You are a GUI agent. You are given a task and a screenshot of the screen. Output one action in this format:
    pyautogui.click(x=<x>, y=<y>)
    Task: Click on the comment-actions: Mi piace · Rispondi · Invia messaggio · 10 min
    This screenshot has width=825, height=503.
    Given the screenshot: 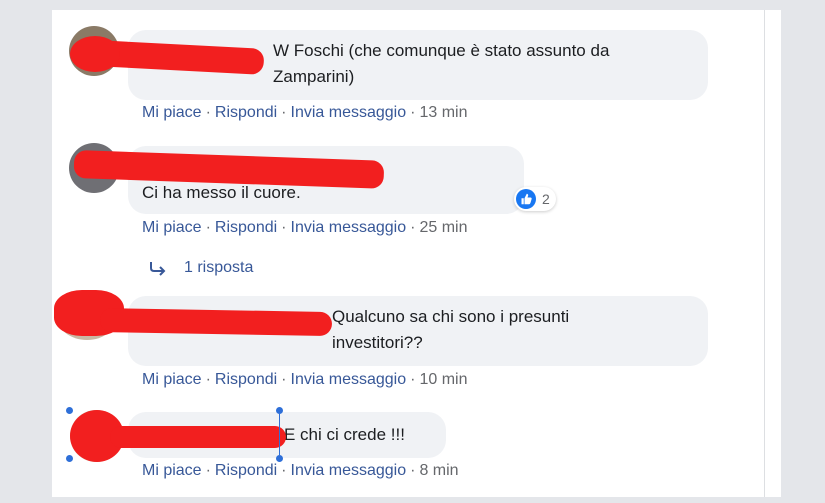 What is the action you would take?
    pyautogui.click(x=305, y=379)
    